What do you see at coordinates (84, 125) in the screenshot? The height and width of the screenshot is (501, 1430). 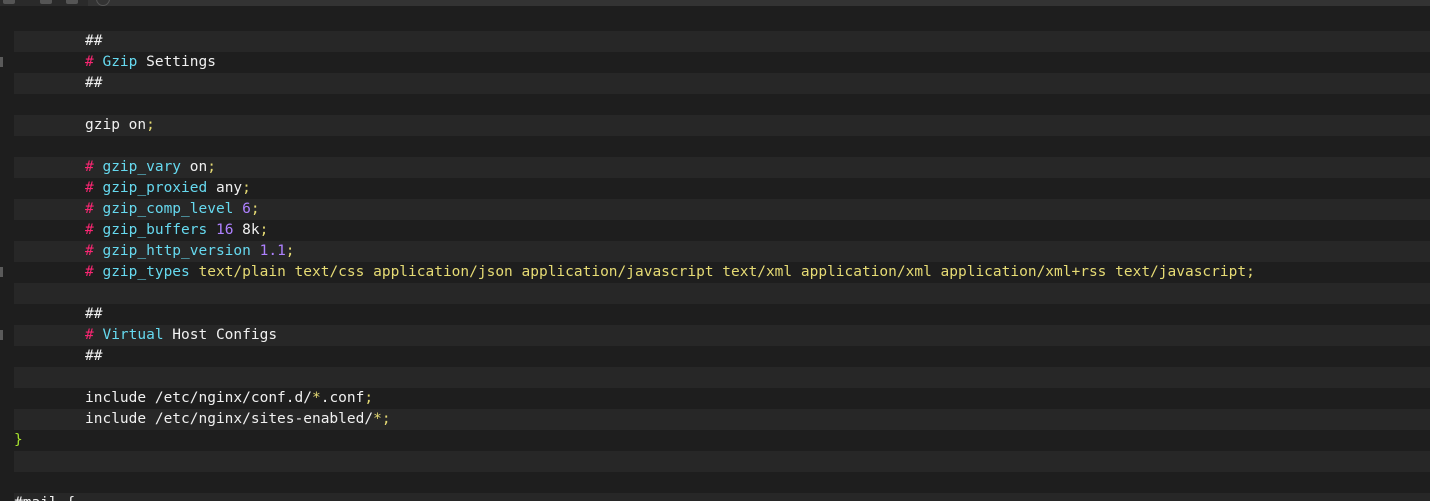 I see `code-line-text: gzip on;` at bounding box center [84, 125].